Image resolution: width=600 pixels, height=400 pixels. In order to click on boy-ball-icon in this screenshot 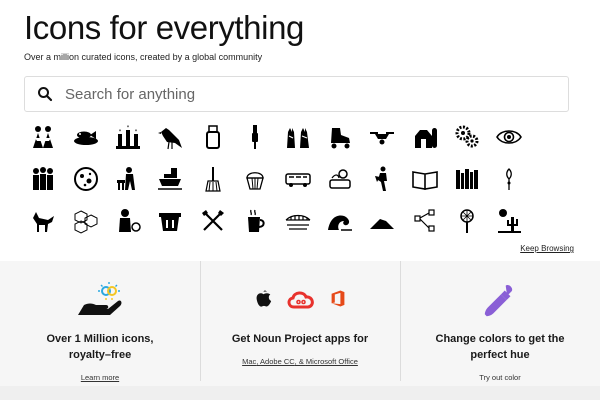, I will do `click(128, 221)`.